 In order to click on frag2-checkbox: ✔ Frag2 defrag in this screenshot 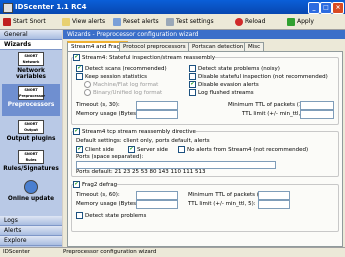, I will do `click(95, 184)`.